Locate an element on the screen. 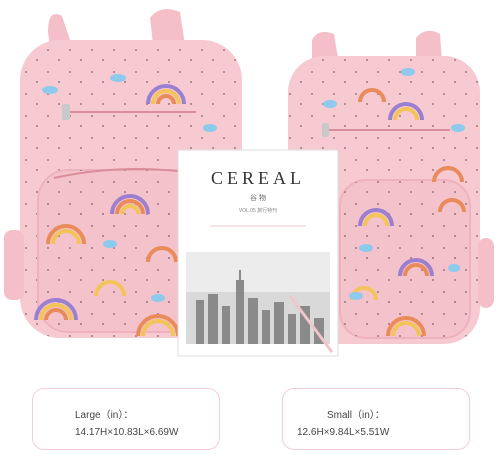 The width and height of the screenshot is (500, 457). small-size-dimensions: 12.6H×9.84L×5.51W is located at coordinates (343, 432).